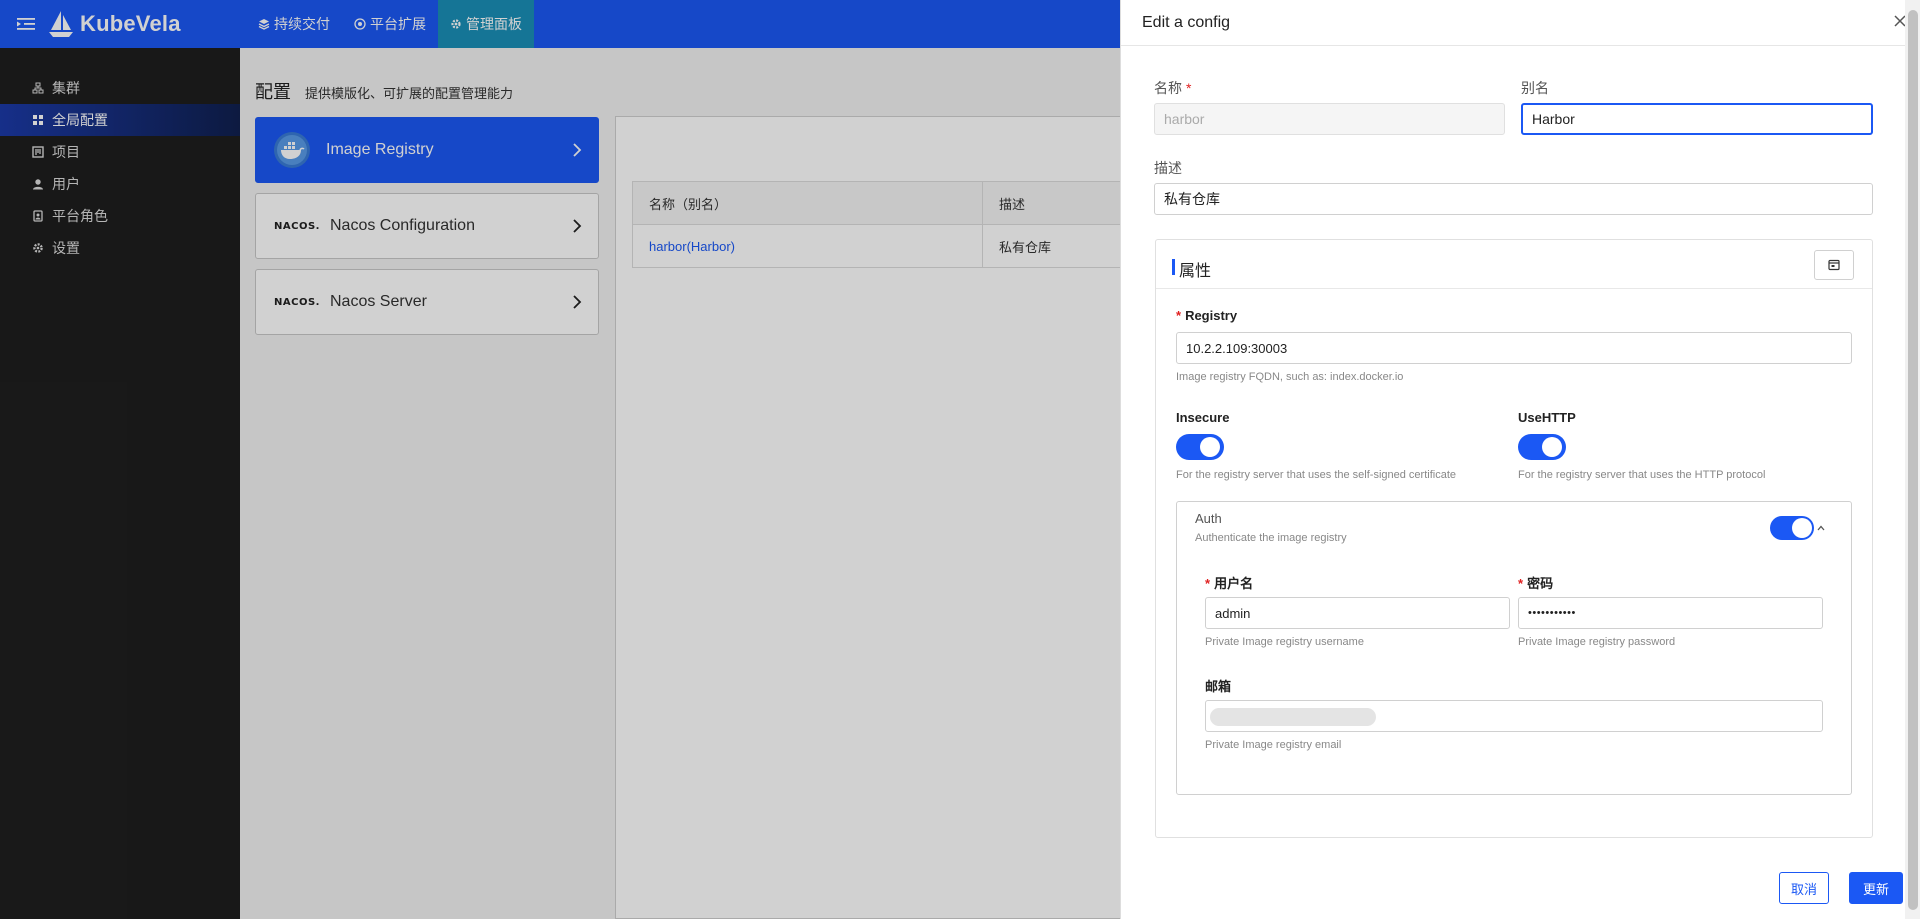 The image size is (1920, 919). Describe the element at coordinates (1284, 642) in the screenshot. I see `username-help: Private Image registry username` at that location.